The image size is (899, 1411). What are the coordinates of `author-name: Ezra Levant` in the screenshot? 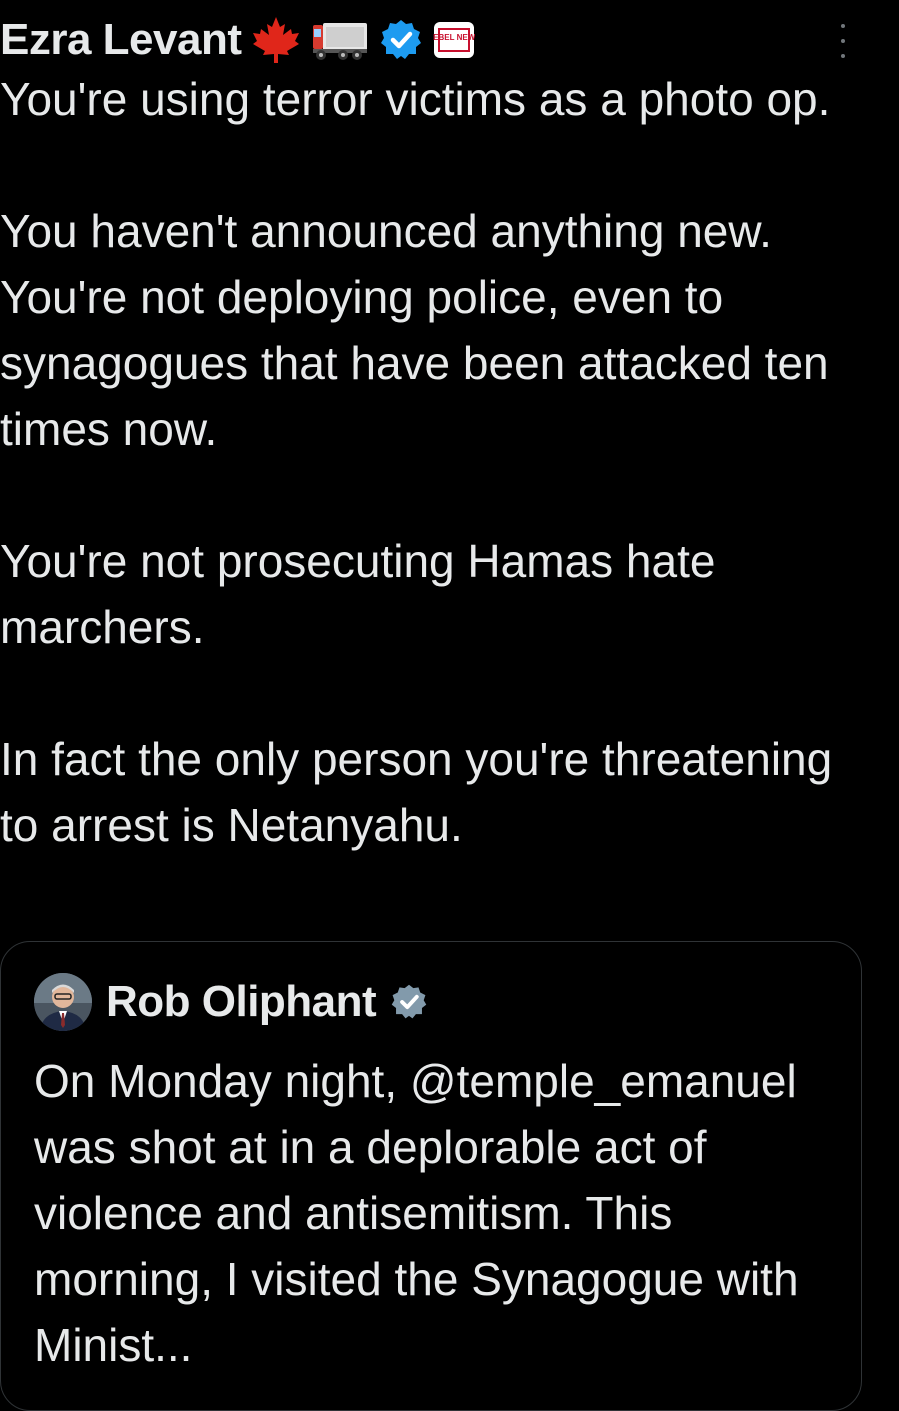 It's located at (121, 40).